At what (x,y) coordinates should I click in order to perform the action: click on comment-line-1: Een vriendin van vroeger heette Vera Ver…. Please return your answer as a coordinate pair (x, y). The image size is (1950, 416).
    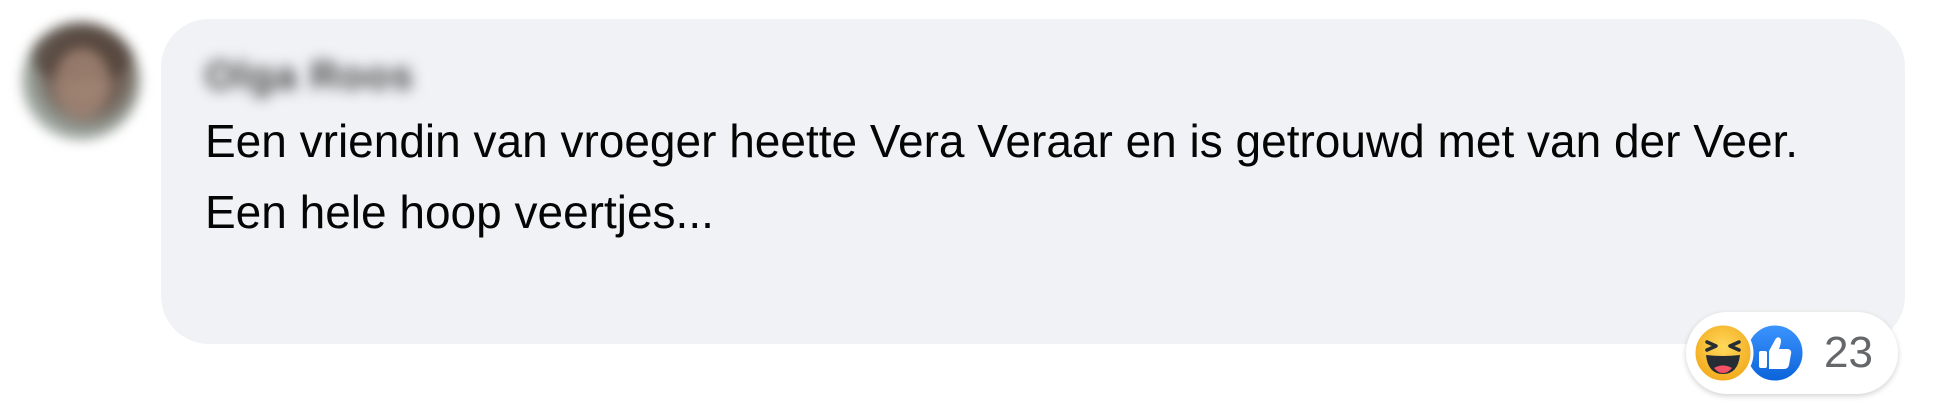
    Looking at the image, I should click on (1002, 141).